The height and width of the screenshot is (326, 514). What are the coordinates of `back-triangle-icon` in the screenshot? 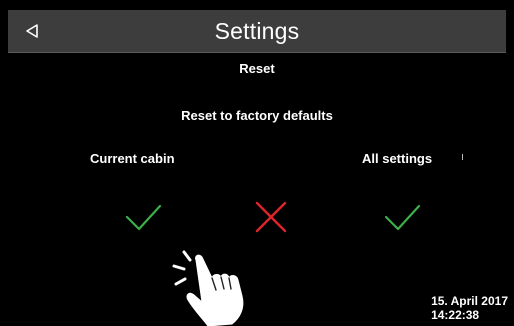 It's located at (32, 31).